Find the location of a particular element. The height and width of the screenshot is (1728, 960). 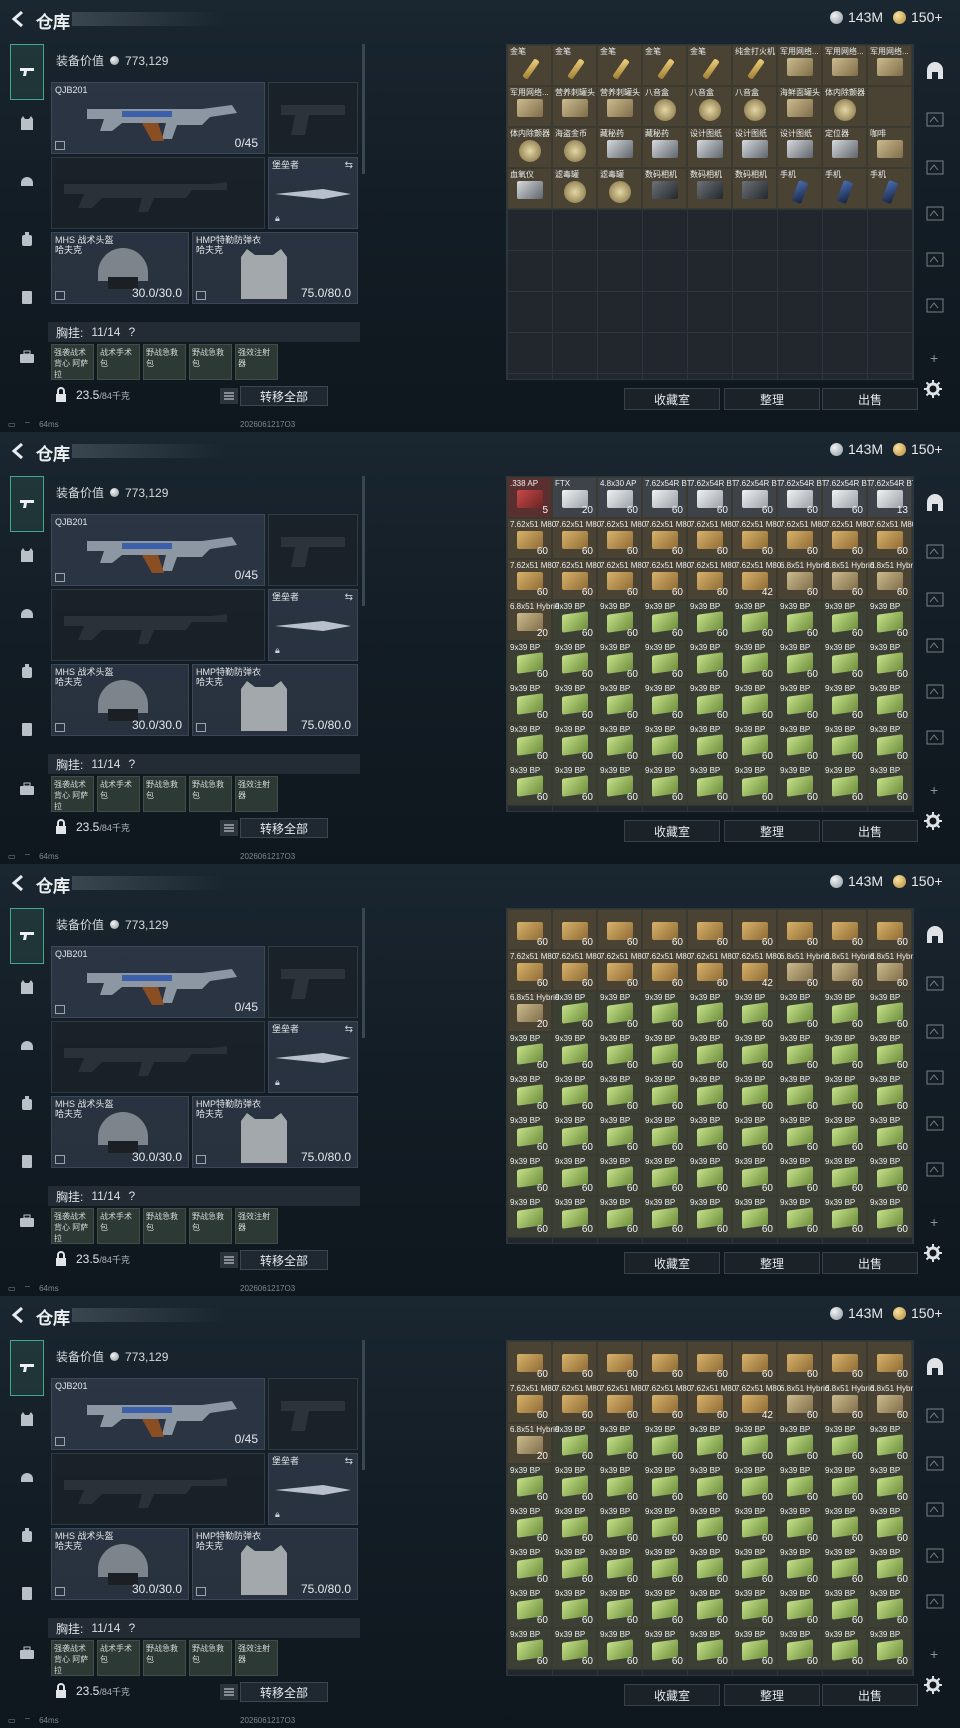

storage-item: 手机 is located at coordinates (889, 188).